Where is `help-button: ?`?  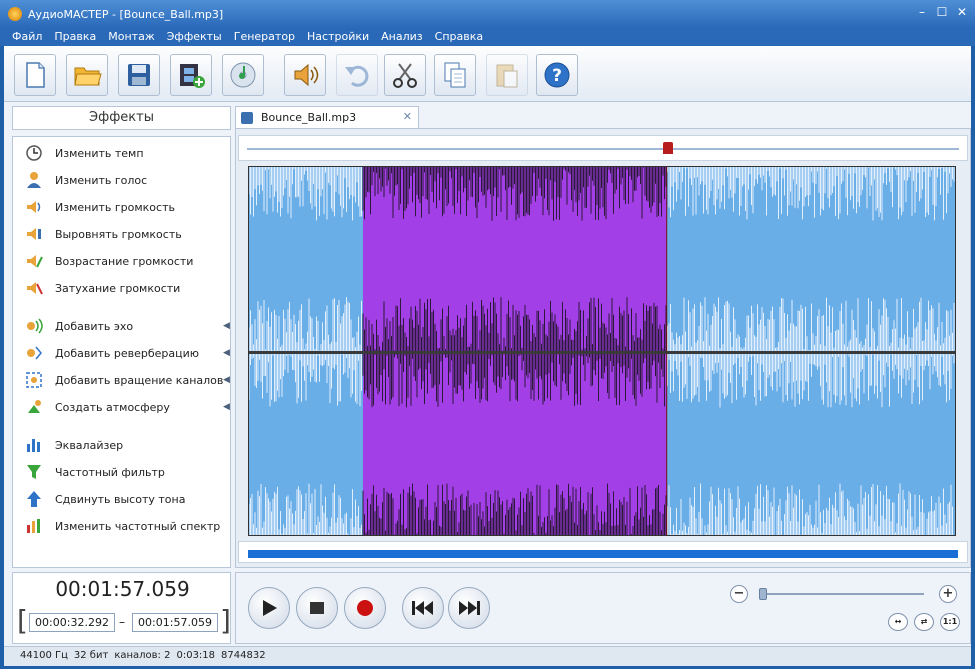 help-button: ? is located at coordinates (557, 75).